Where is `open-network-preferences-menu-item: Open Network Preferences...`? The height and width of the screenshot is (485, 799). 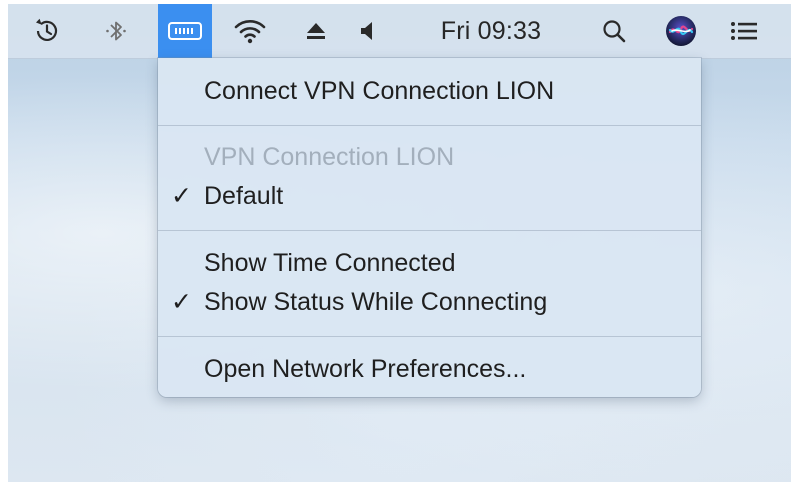
open-network-preferences-menu-item: Open Network Preferences... is located at coordinates (429, 369).